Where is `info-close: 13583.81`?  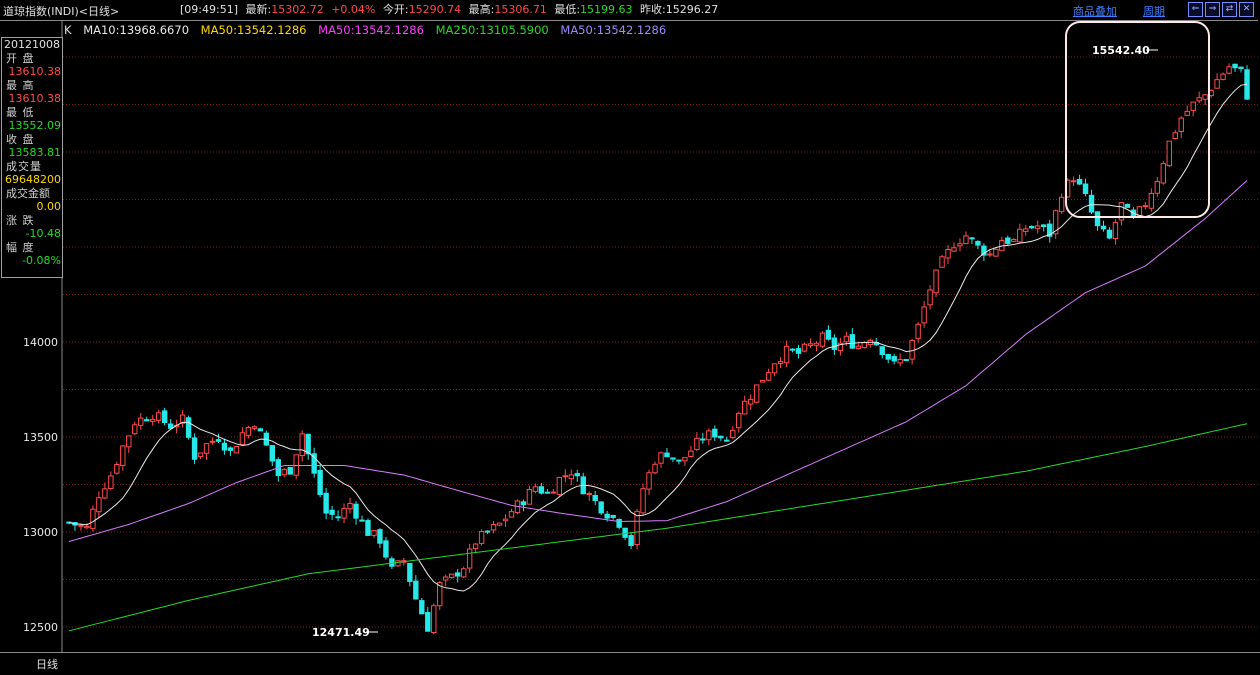 info-close: 13583.81 is located at coordinates (35, 152).